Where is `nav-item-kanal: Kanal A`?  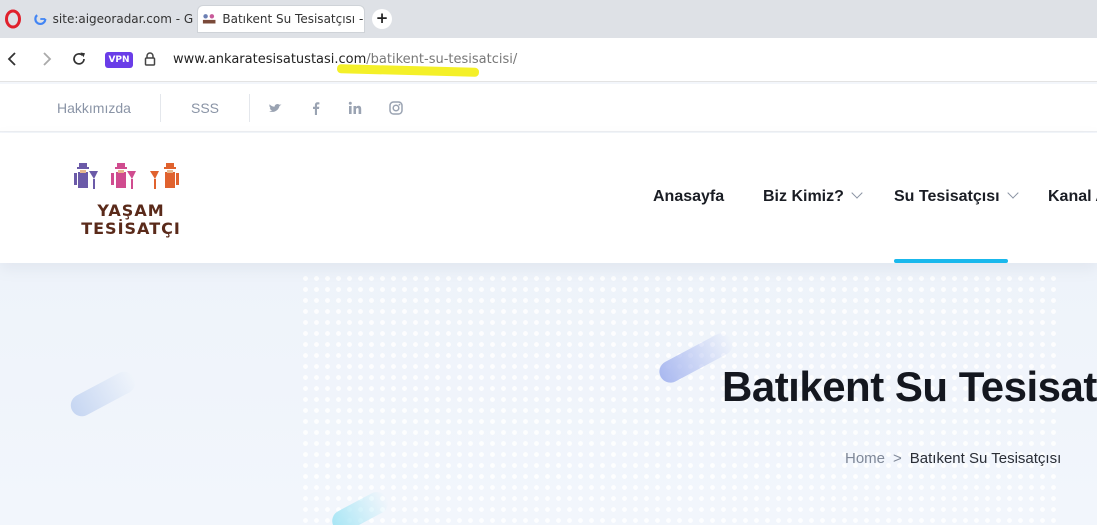
nav-item-kanal: Kanal A is located at coordinates (1072, 197).